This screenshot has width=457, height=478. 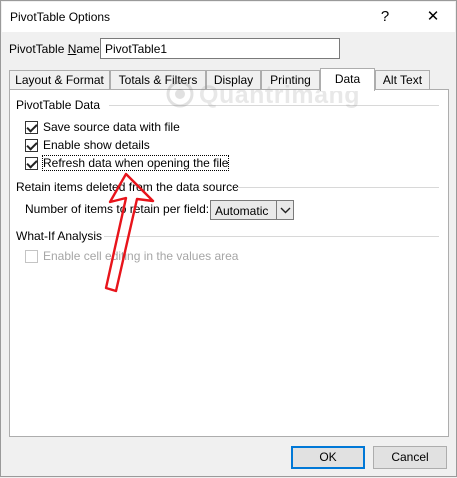 I want to click on name-label-prefix: PivotTable, so click(x=38, y=49).